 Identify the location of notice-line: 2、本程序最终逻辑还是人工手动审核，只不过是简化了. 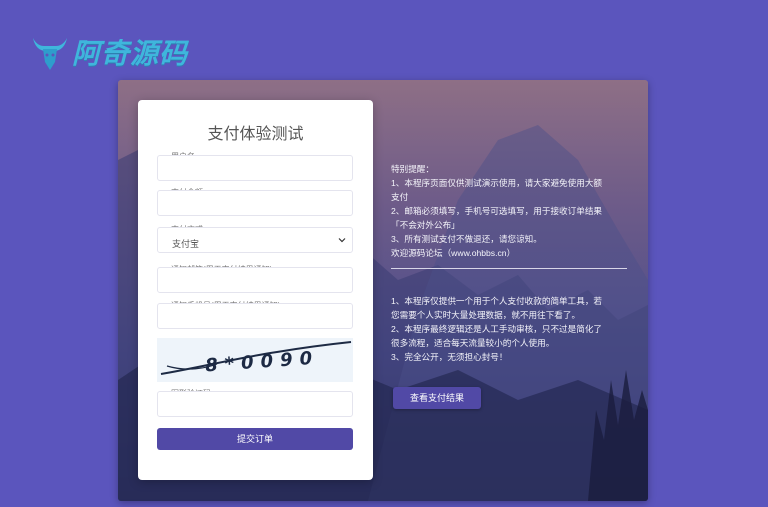
(497, 329).